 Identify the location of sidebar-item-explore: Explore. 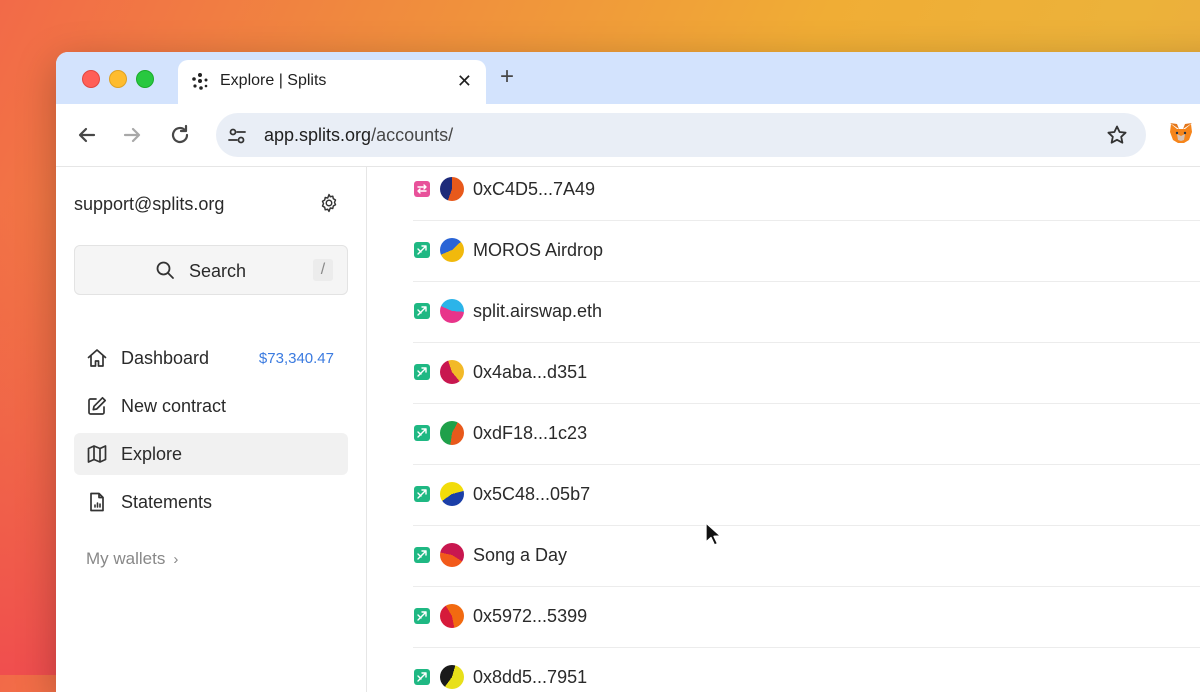
(211, 454).